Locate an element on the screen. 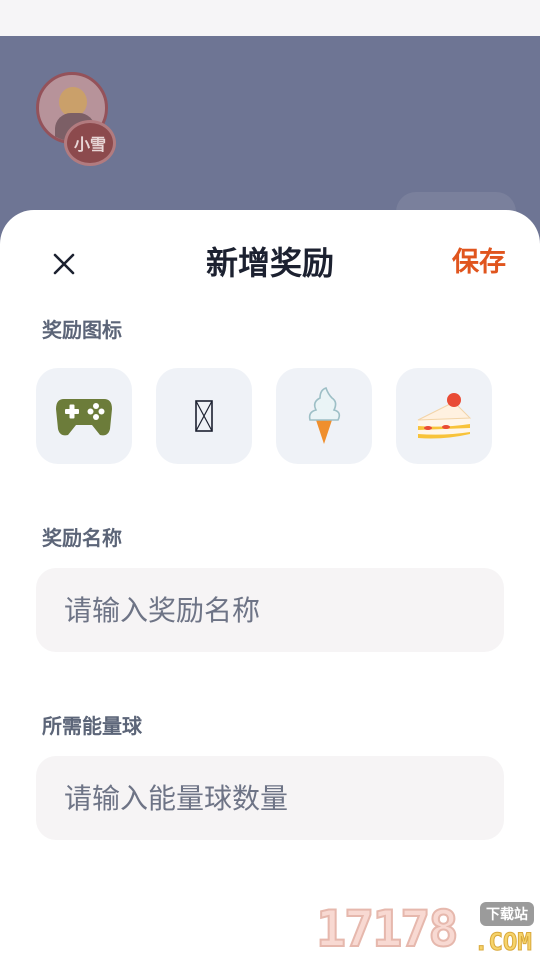 The width and height of the screenshot is (540, 960). watermark-badge: 下载站 is located at coordinates (507, 914).